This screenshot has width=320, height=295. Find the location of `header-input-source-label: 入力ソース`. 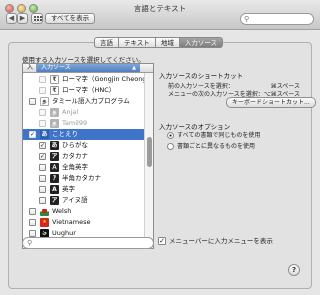

header-input-source-label: 入力ソース is located at coordinates (56, 67).